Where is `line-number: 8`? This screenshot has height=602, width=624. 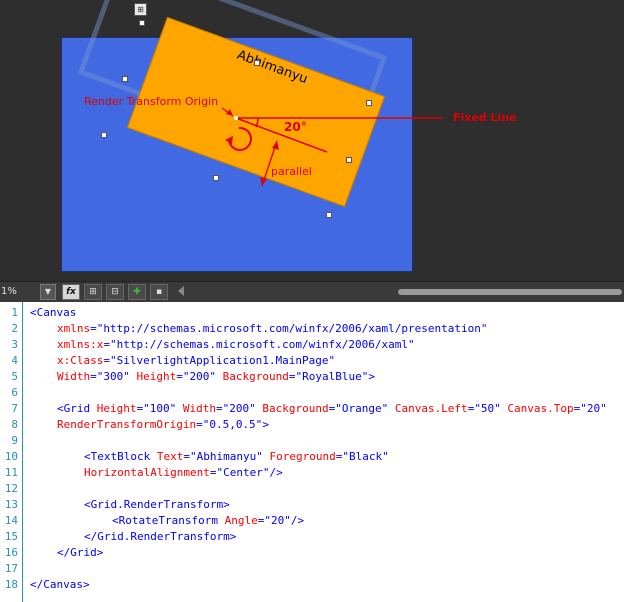 line-number: 8 is located at coordinates (14, 424).